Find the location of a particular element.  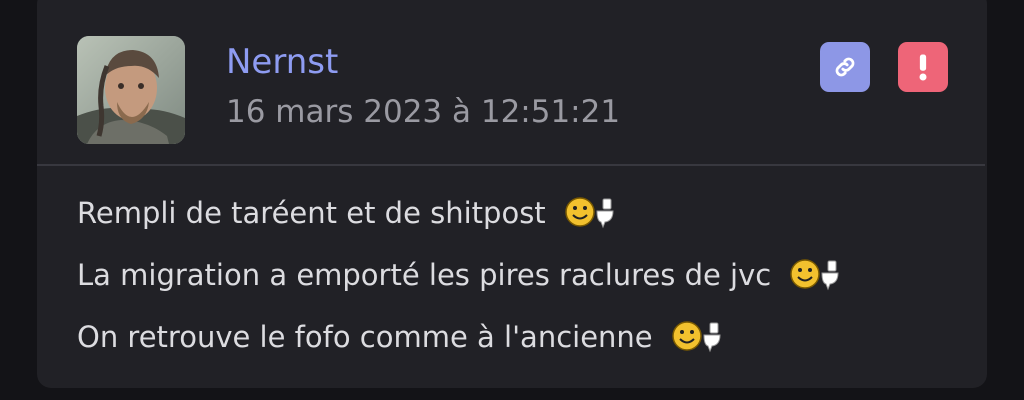

post-line-text: On retrouve le fofo comme à l'ancienne is located at coordinates (365, 337).